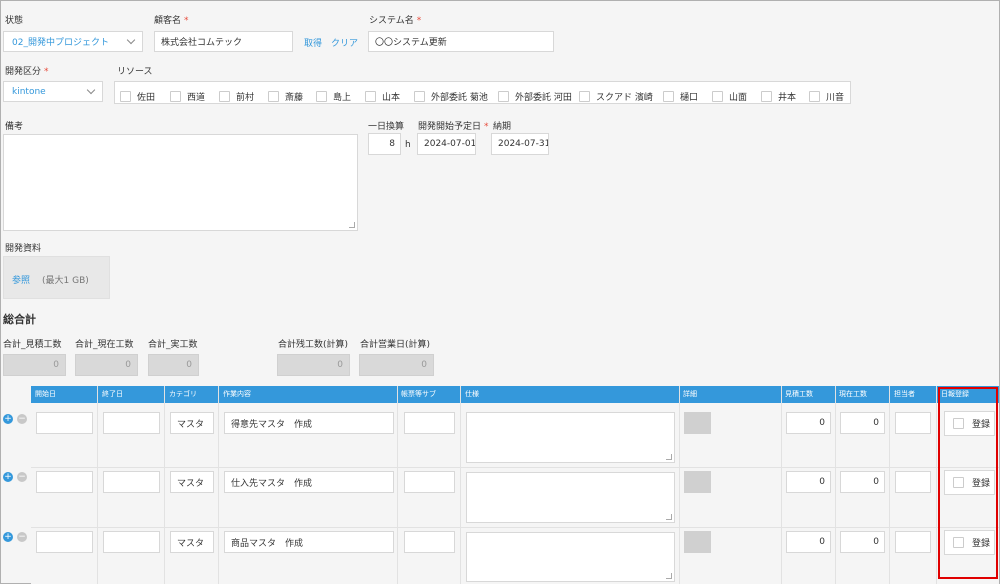 The width and height of the screenshot is (1000, 584). I want to click on resource-checkbox: 斎藤, so click(285, 96).